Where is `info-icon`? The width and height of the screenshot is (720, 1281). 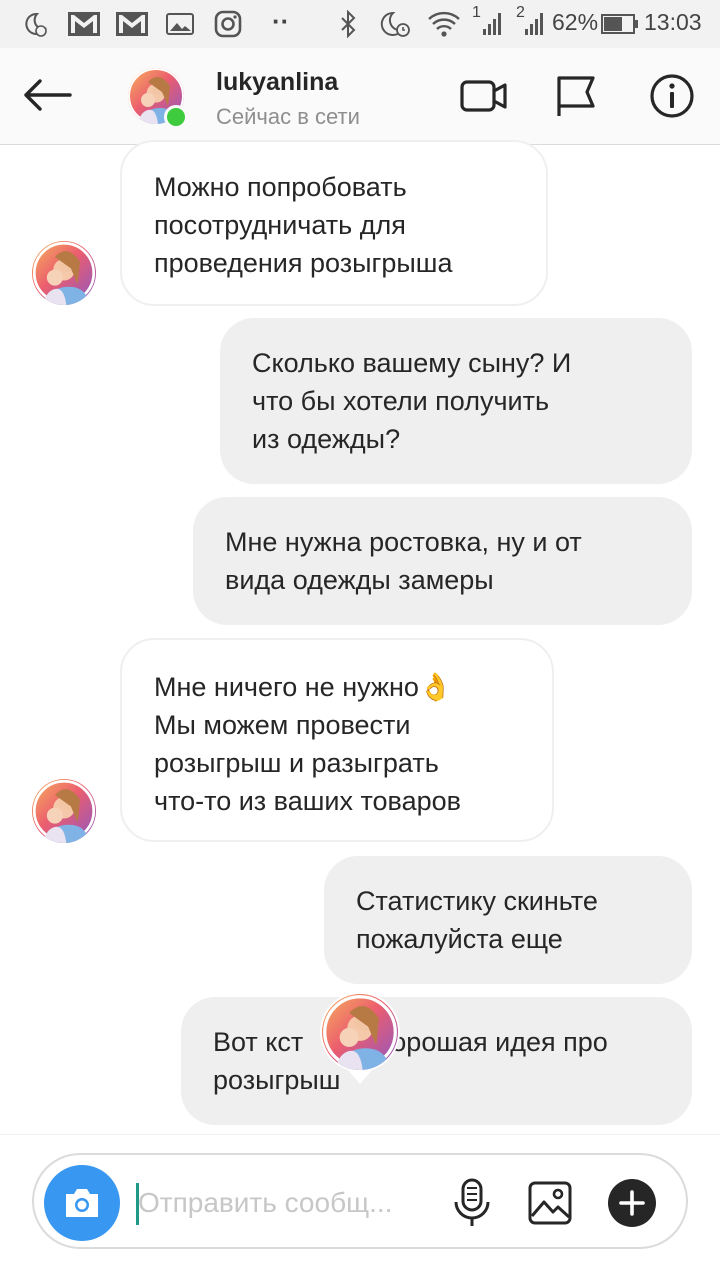 info-icon is located at coordinates (672, 96).